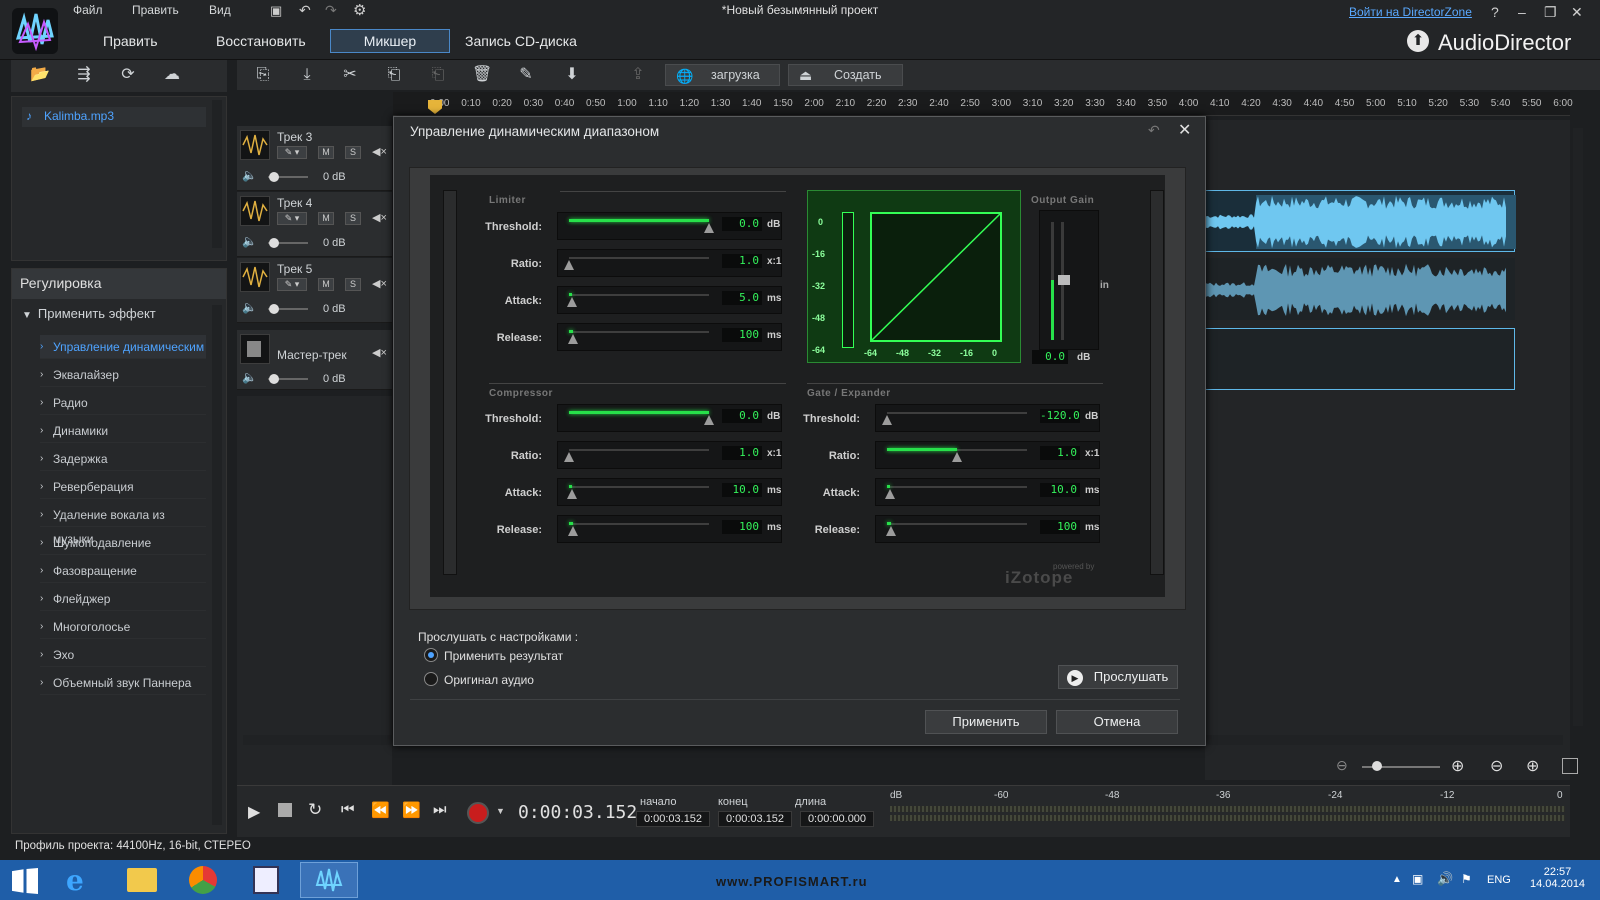  Describe the element at coordinates (1570, 766) in the screenshot. I see `fit-view-icon` at that location.